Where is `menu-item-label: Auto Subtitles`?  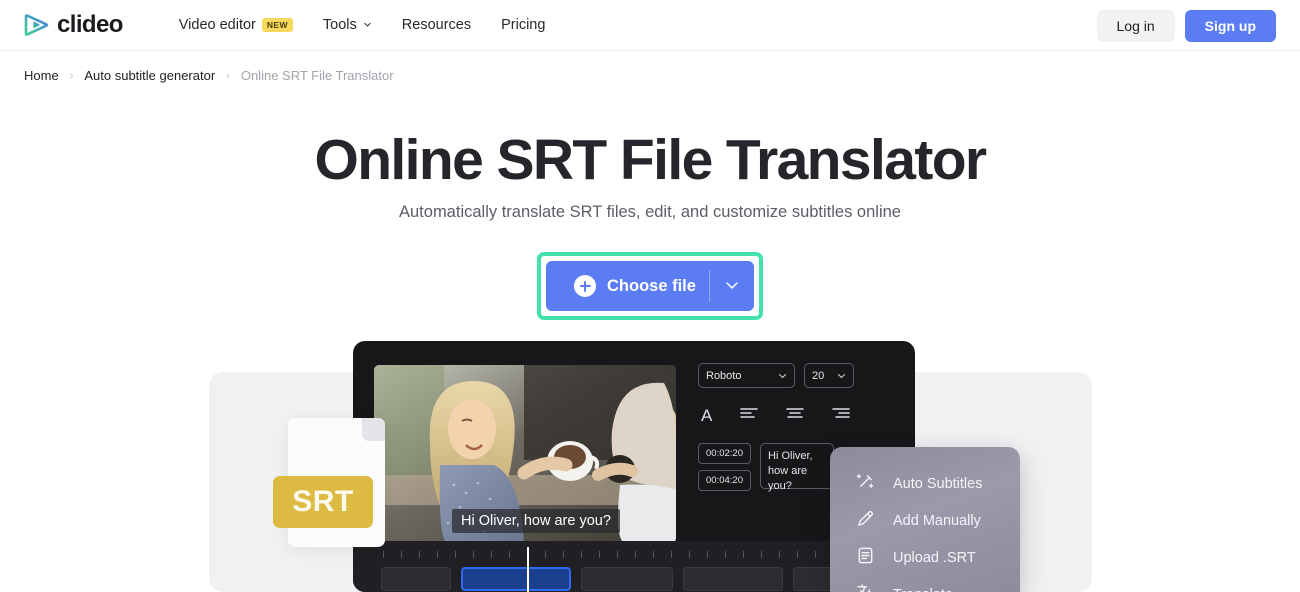
menu-item-label: Auto Subtitles is located at coordinates (938, 483).